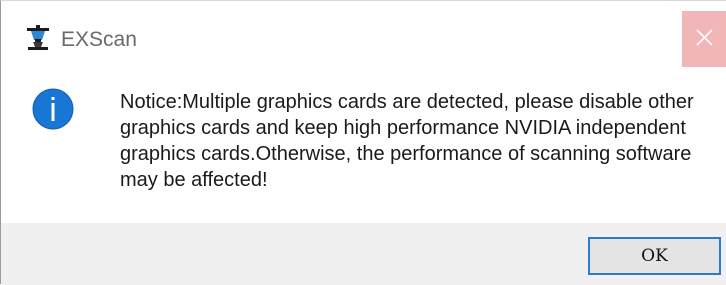 The height and width of the screenshot is (285, 726). What do you see at coordinates (53, 109) in the screenshot?
I see `info-icon` at bounding box center [53, 109].